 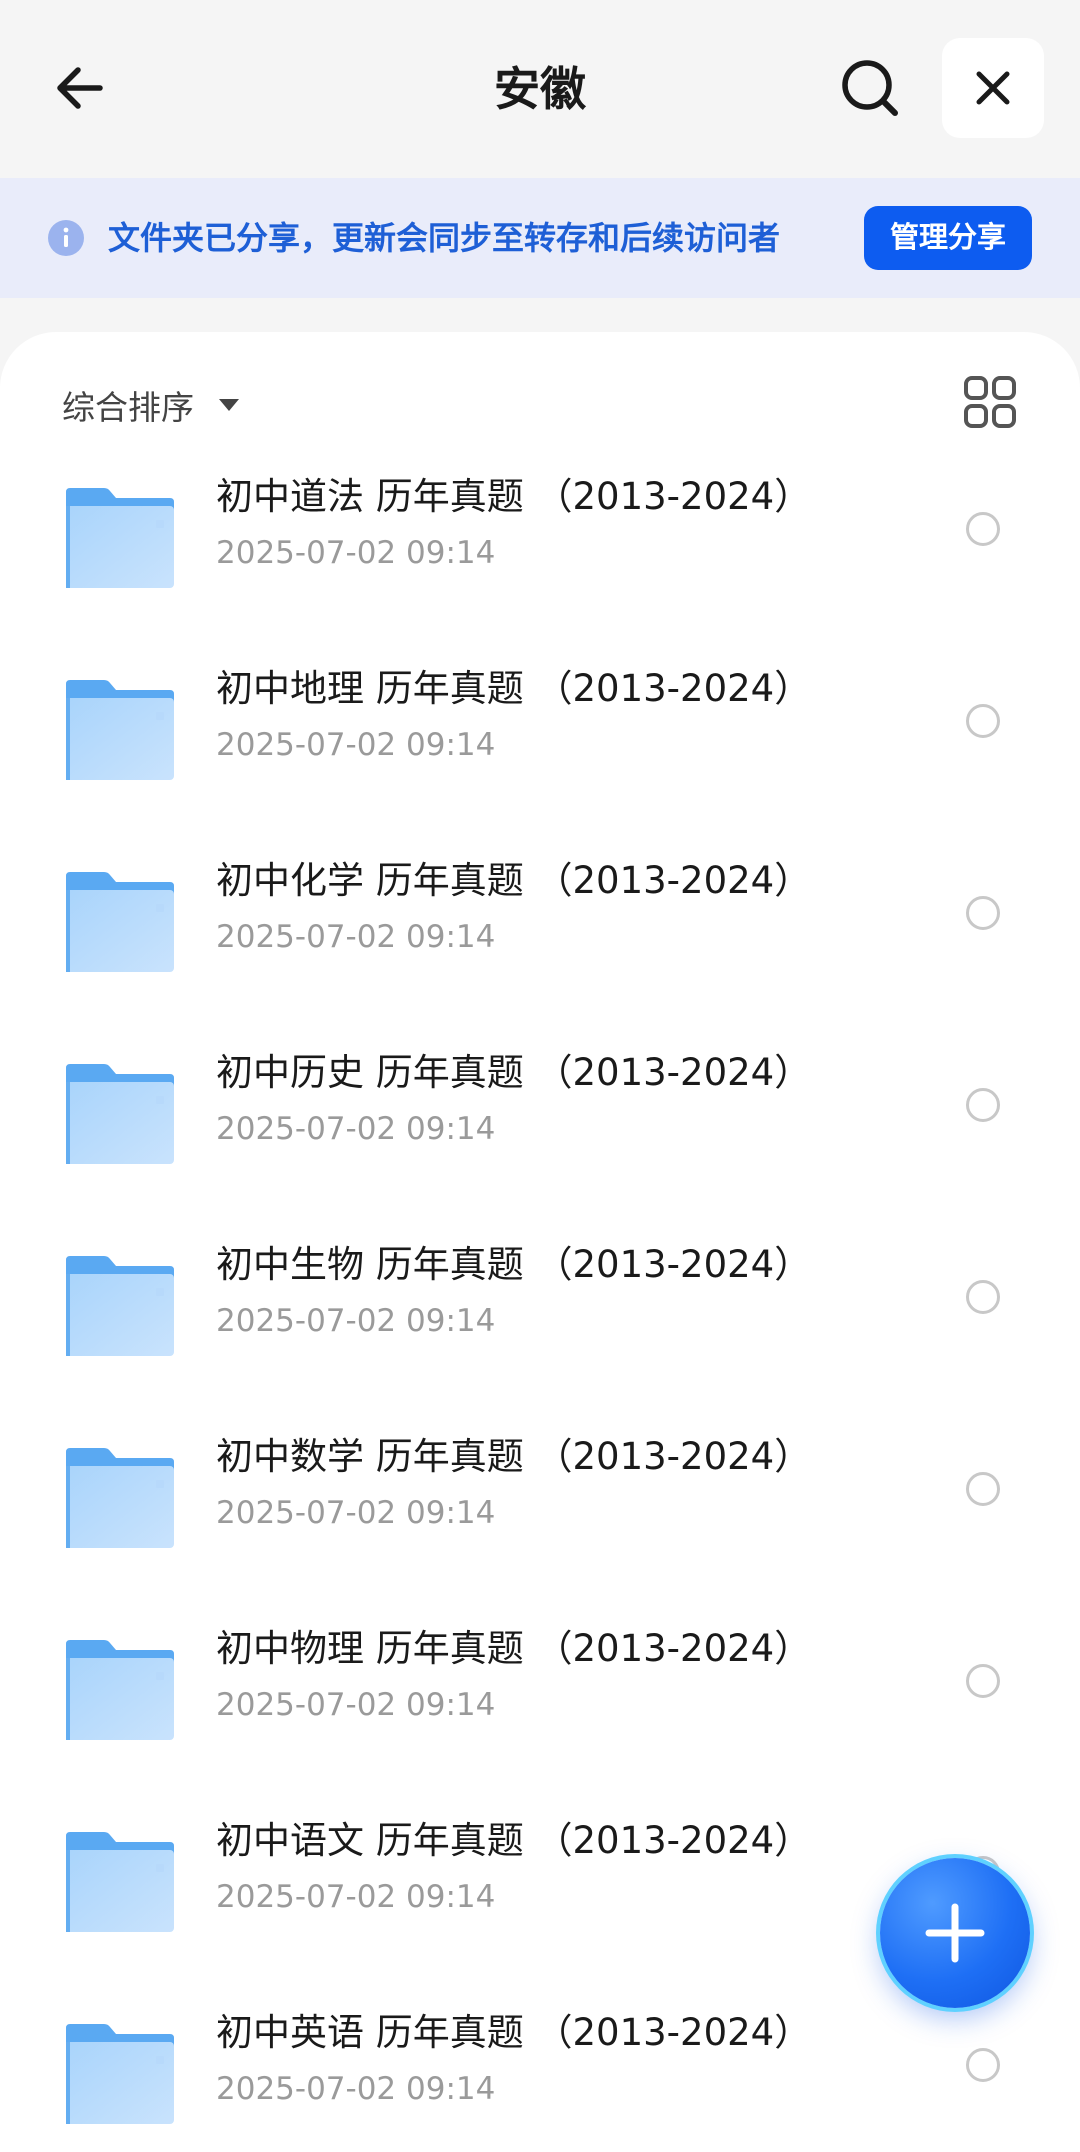 I want to click on page-title: 安徽, so click(x=540, y=89).